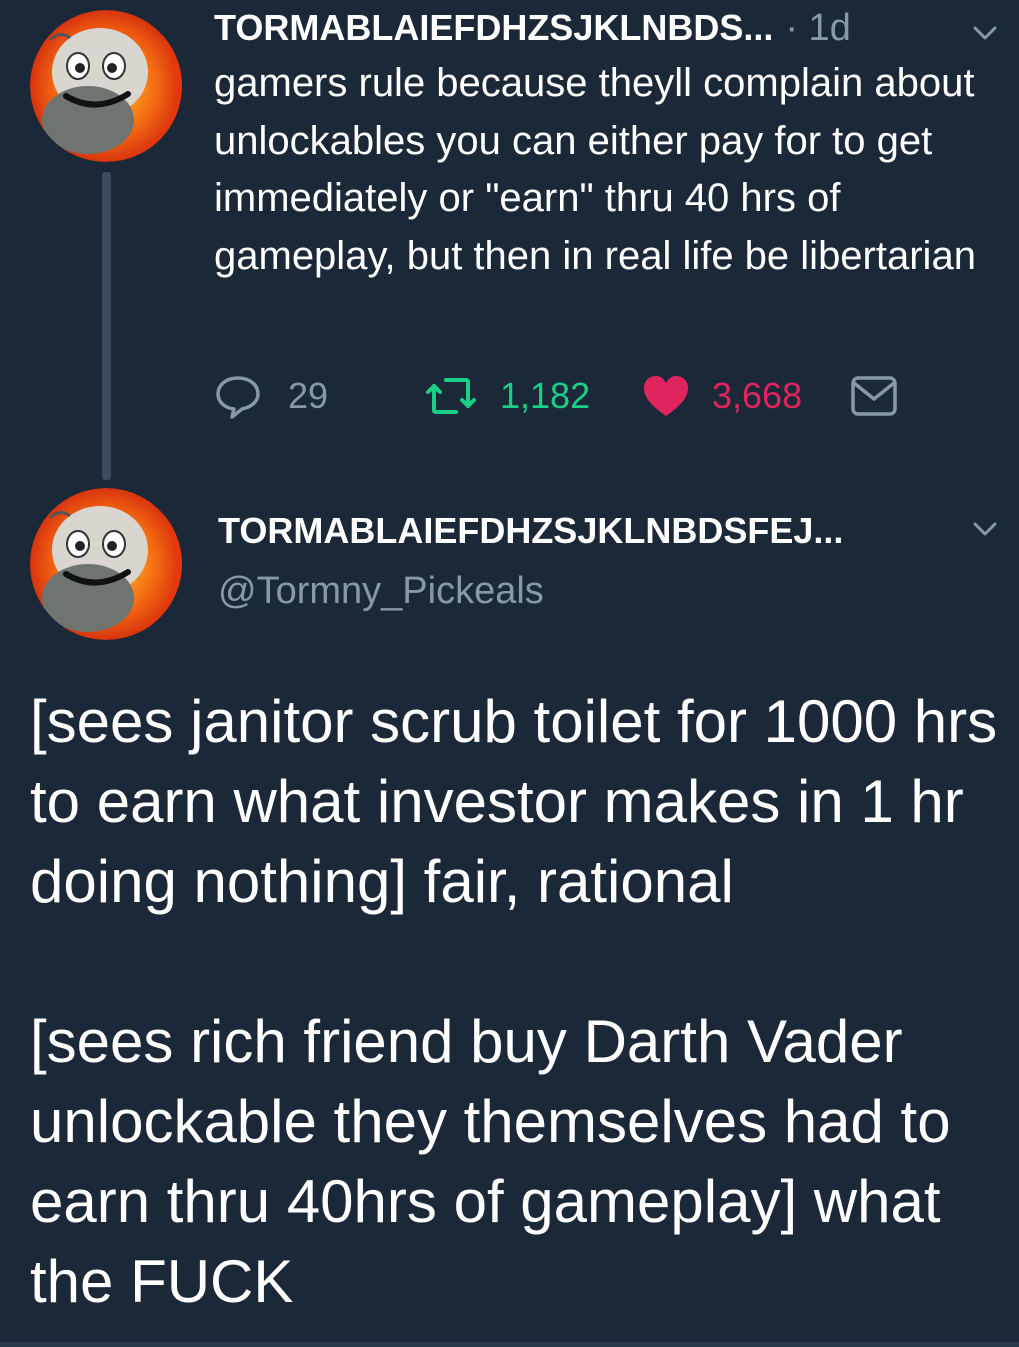 The width and height of the screenshot is (1019, 1347). Describe the element at coordinates (308, 395) in the screenshot. I see `reply-count: 29` at that location.